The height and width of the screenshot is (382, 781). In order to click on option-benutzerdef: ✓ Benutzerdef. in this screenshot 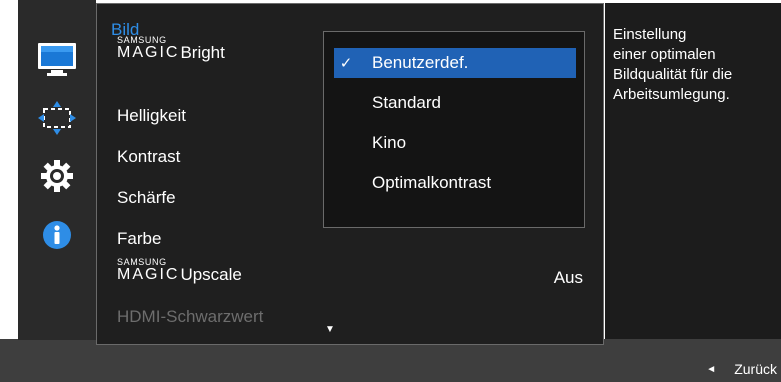, I will do `click(455, 63)`.